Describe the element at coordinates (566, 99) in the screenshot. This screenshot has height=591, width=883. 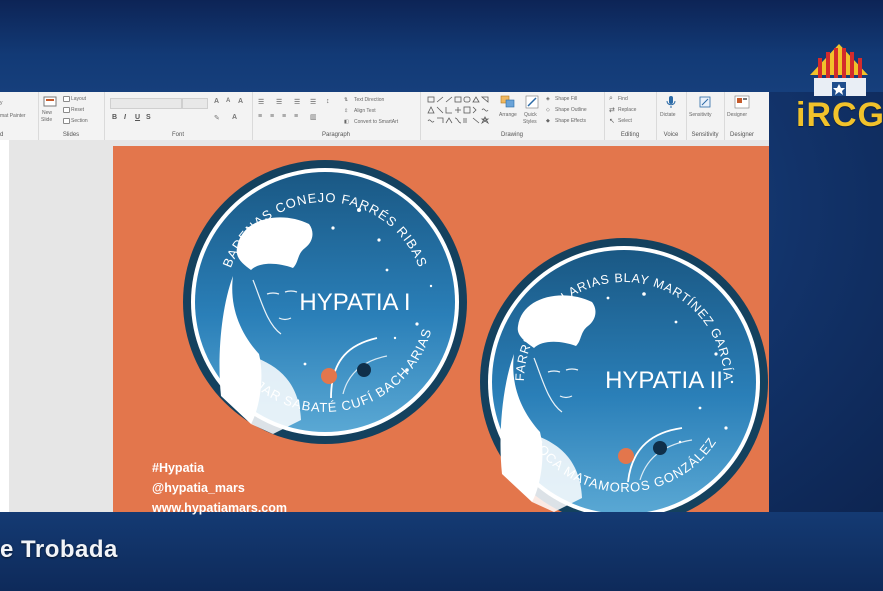
I see `shape-fill-button: Shape Fill` at that location.